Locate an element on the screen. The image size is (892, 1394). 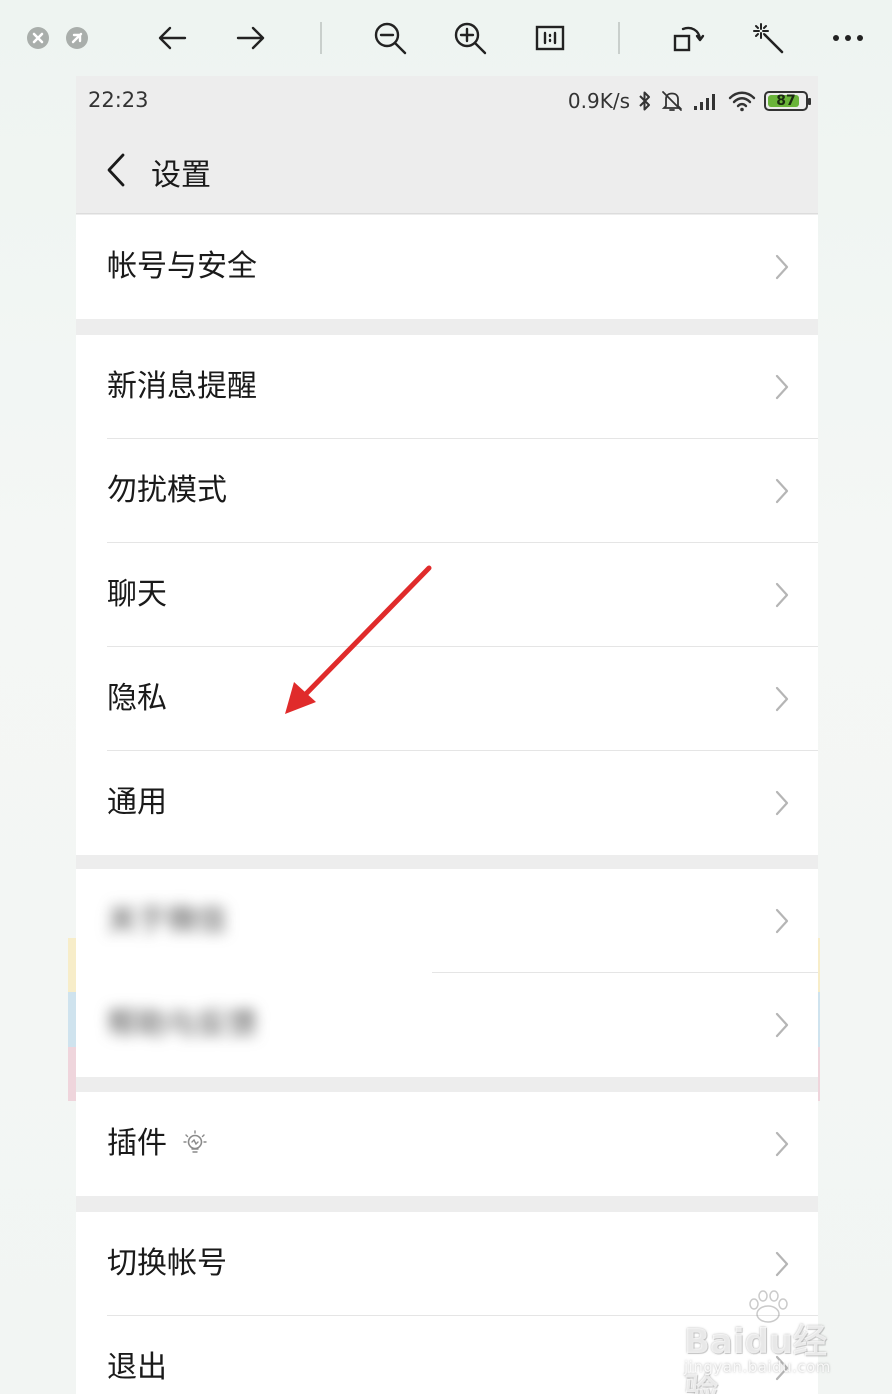
battery-percent: 87 is located at coordinates (786, 101).